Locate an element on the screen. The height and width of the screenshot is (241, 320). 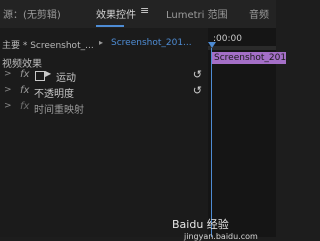
timecode-readout: :00:00 is located at coordinates (227, 39).